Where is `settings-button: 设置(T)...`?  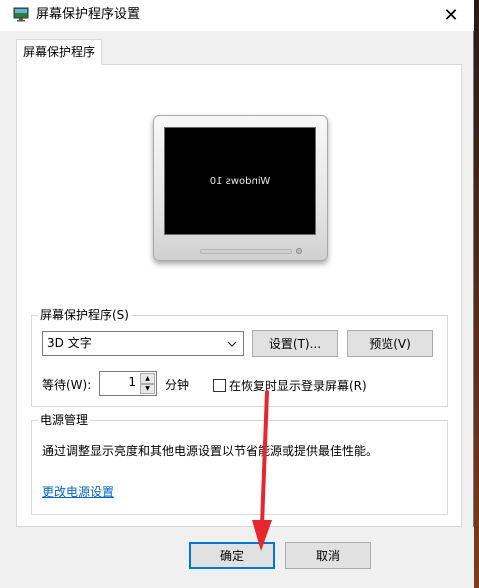 settings-button: 设置(T)... is located at coordinates (295, 343).